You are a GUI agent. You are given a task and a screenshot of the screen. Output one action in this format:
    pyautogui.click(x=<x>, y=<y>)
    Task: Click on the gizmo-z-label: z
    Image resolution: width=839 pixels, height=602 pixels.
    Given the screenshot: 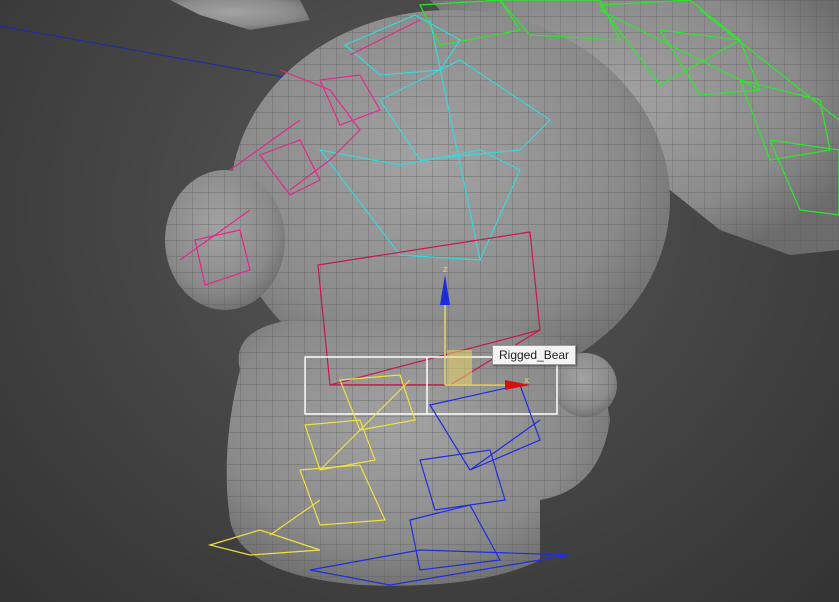 What is the action you would take?
    pyautogui.click(x=445, y=270)
    